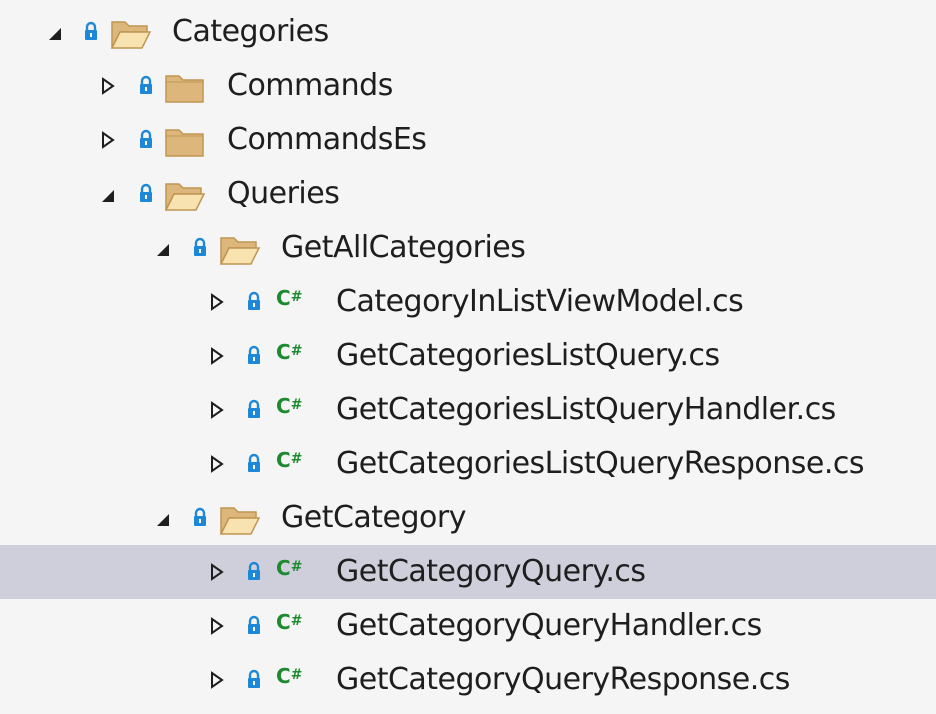  Describe the element at coordinates (586, 409) in the screenshot. I see `tree-item-label: GetCategoriesListQueryHandler.cs` at that location.